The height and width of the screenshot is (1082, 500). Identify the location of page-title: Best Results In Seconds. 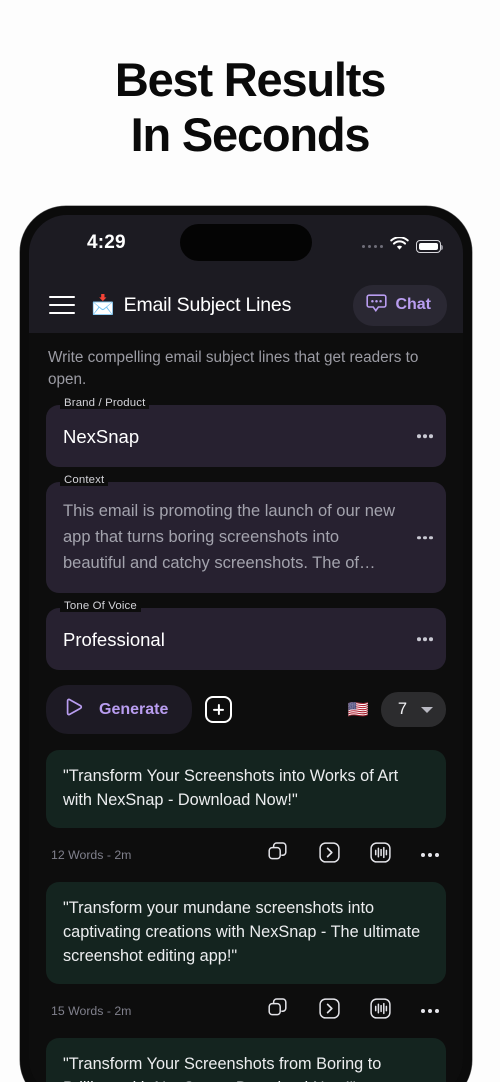
(250, 107).